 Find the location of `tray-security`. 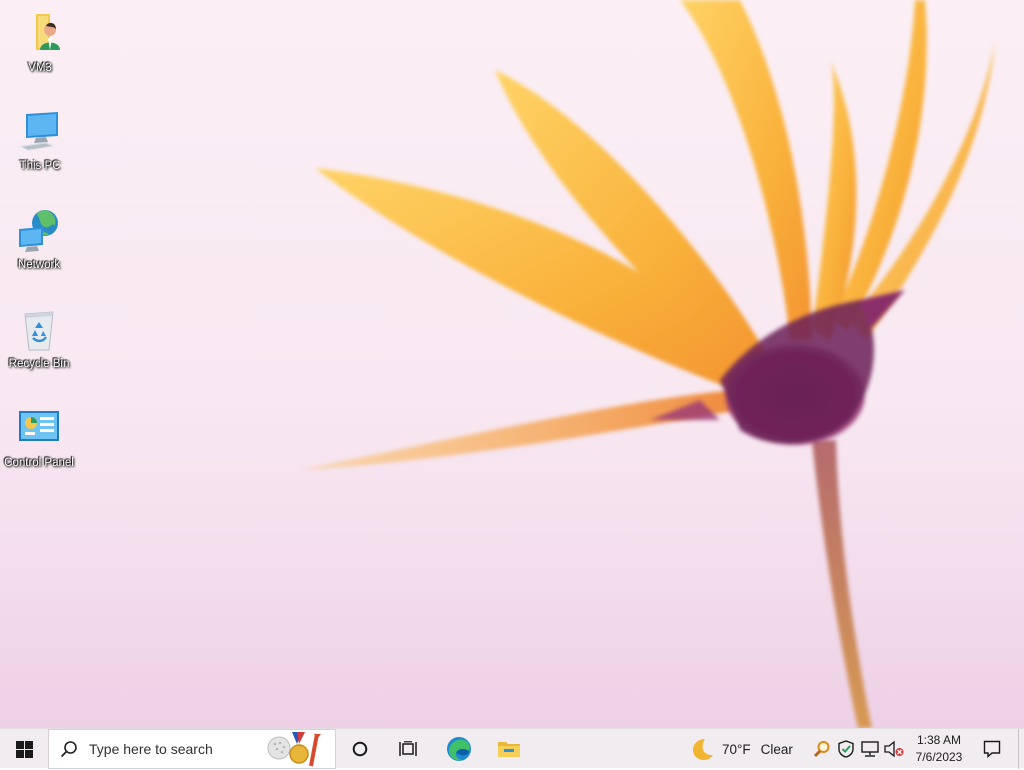

tray-security is located at coordinates (846, 749).